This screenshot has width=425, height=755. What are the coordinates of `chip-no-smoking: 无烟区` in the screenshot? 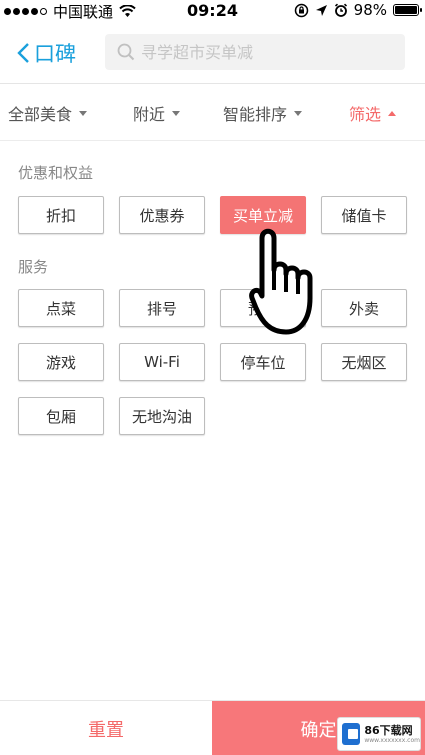 It's located at (364, 362).